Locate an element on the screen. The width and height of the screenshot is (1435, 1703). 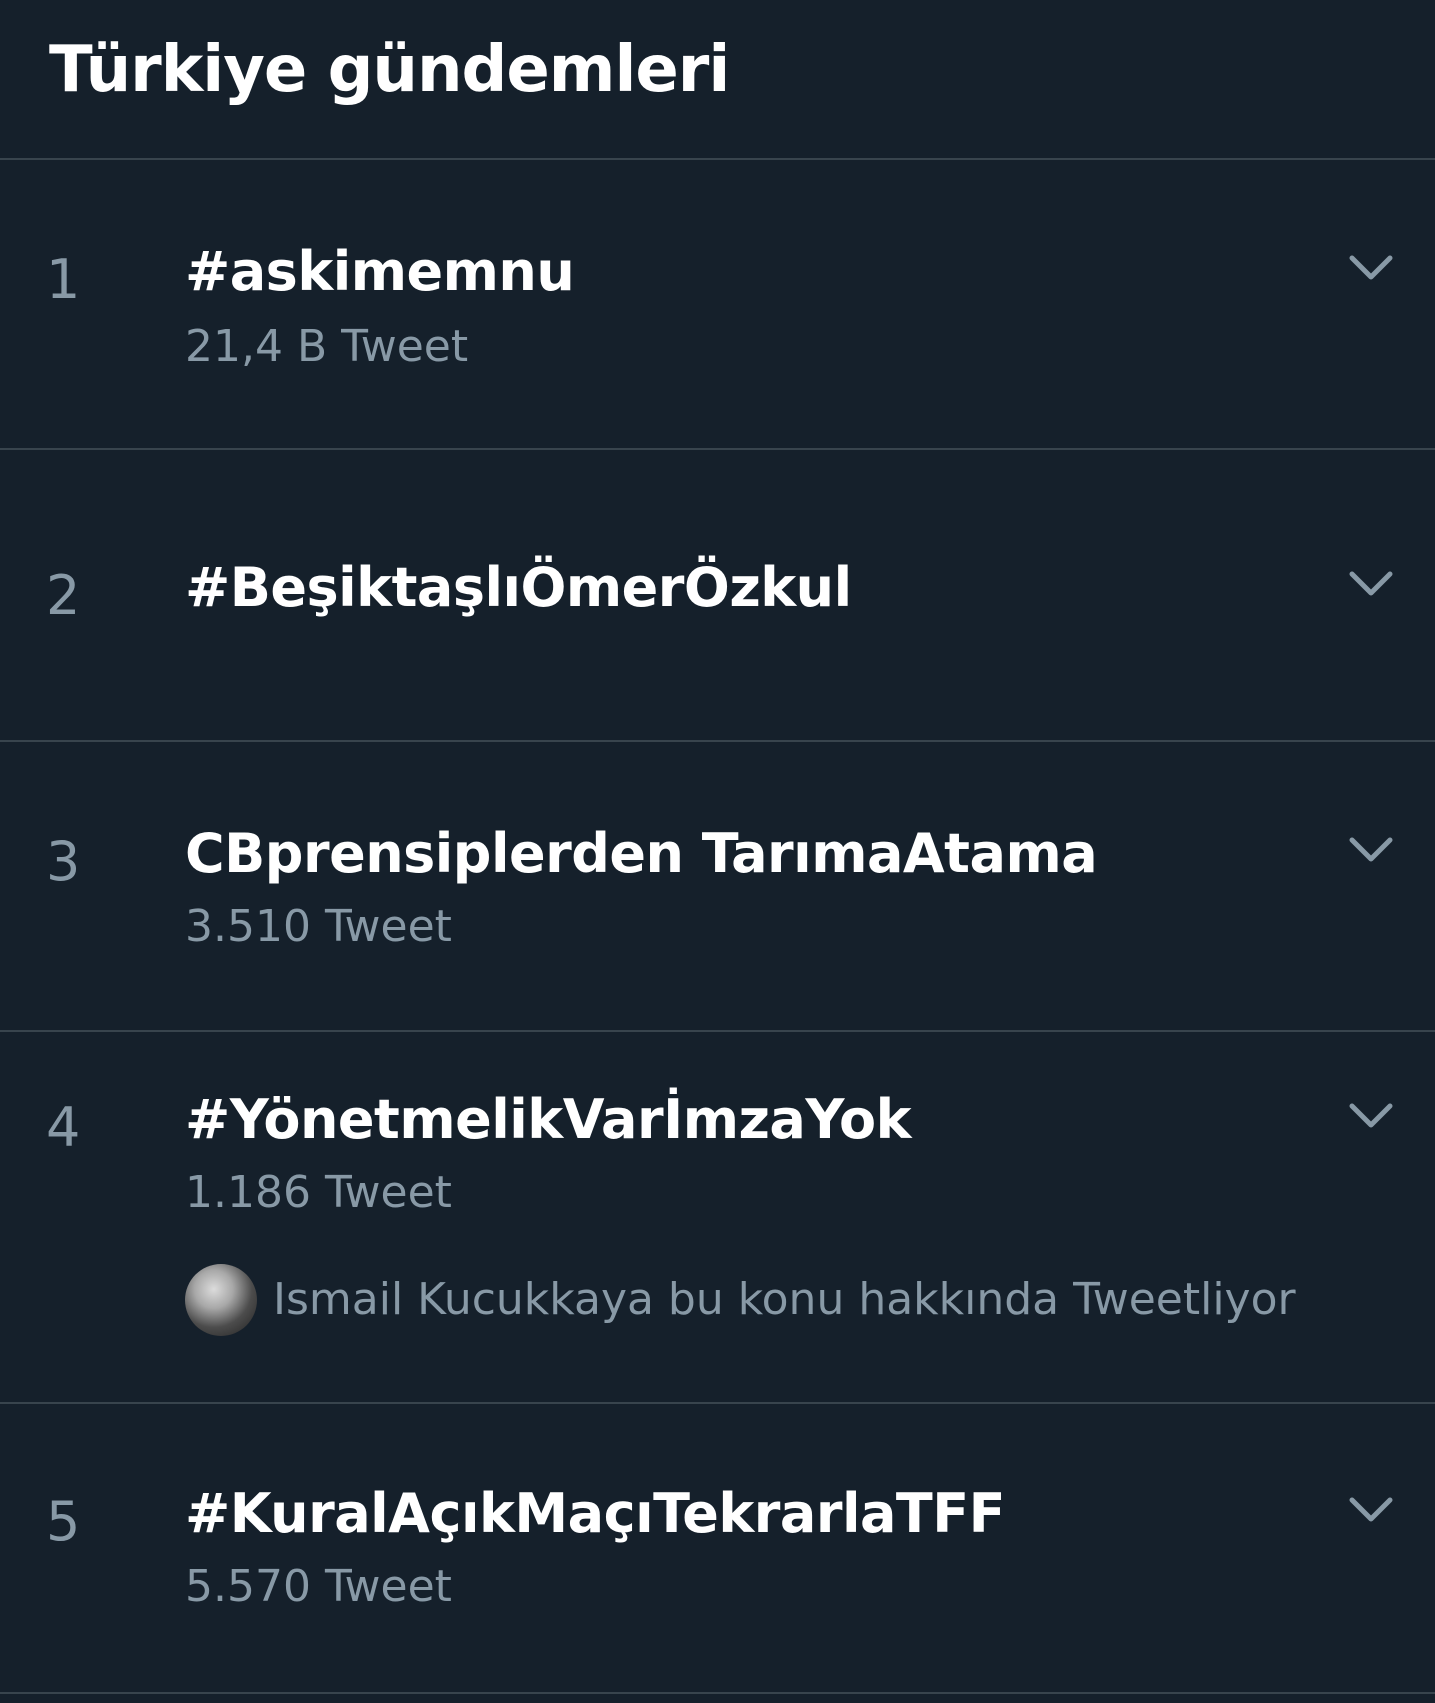
trend-tweet-count: 3.510 Tweet is located at coordinates (318, 926).